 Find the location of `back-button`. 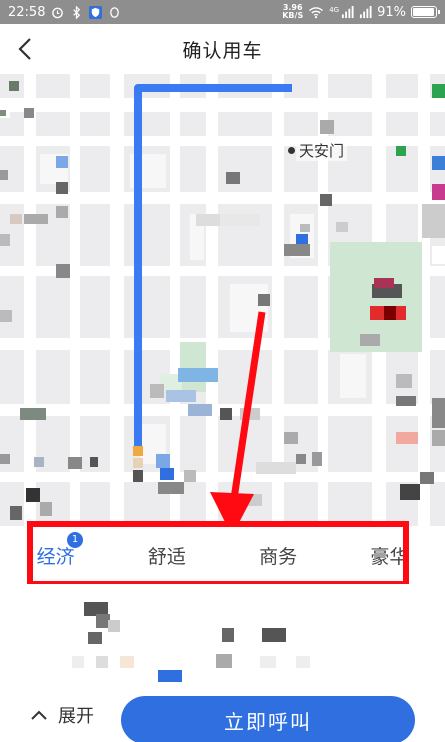

back-button is located at coordinates (25, 49).